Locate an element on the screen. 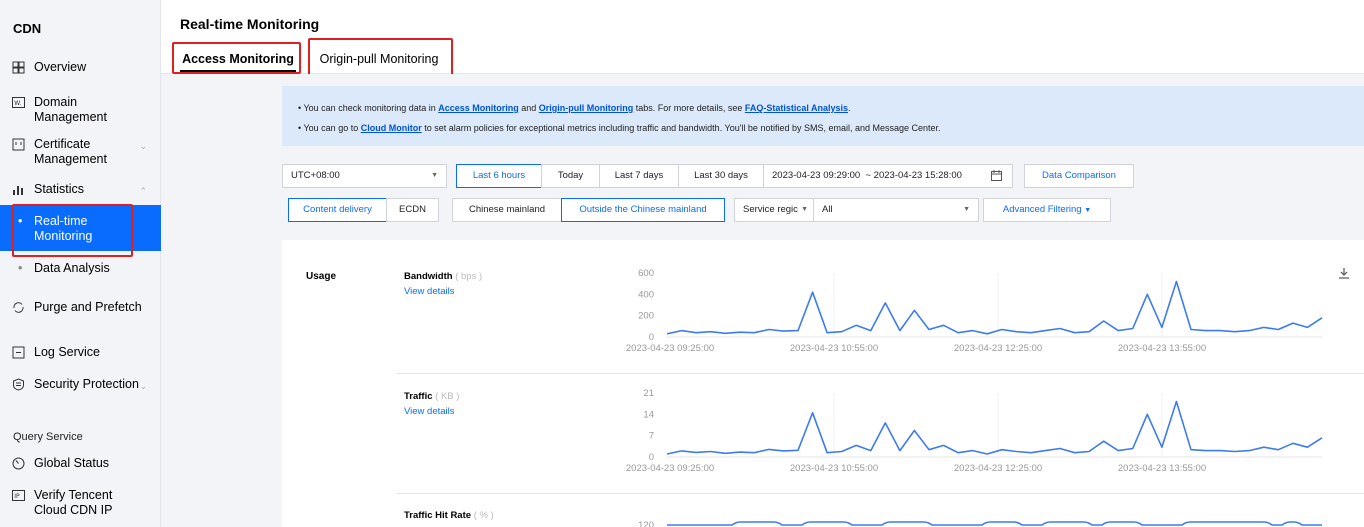  shield-icon is located at coordinates (18, 384).